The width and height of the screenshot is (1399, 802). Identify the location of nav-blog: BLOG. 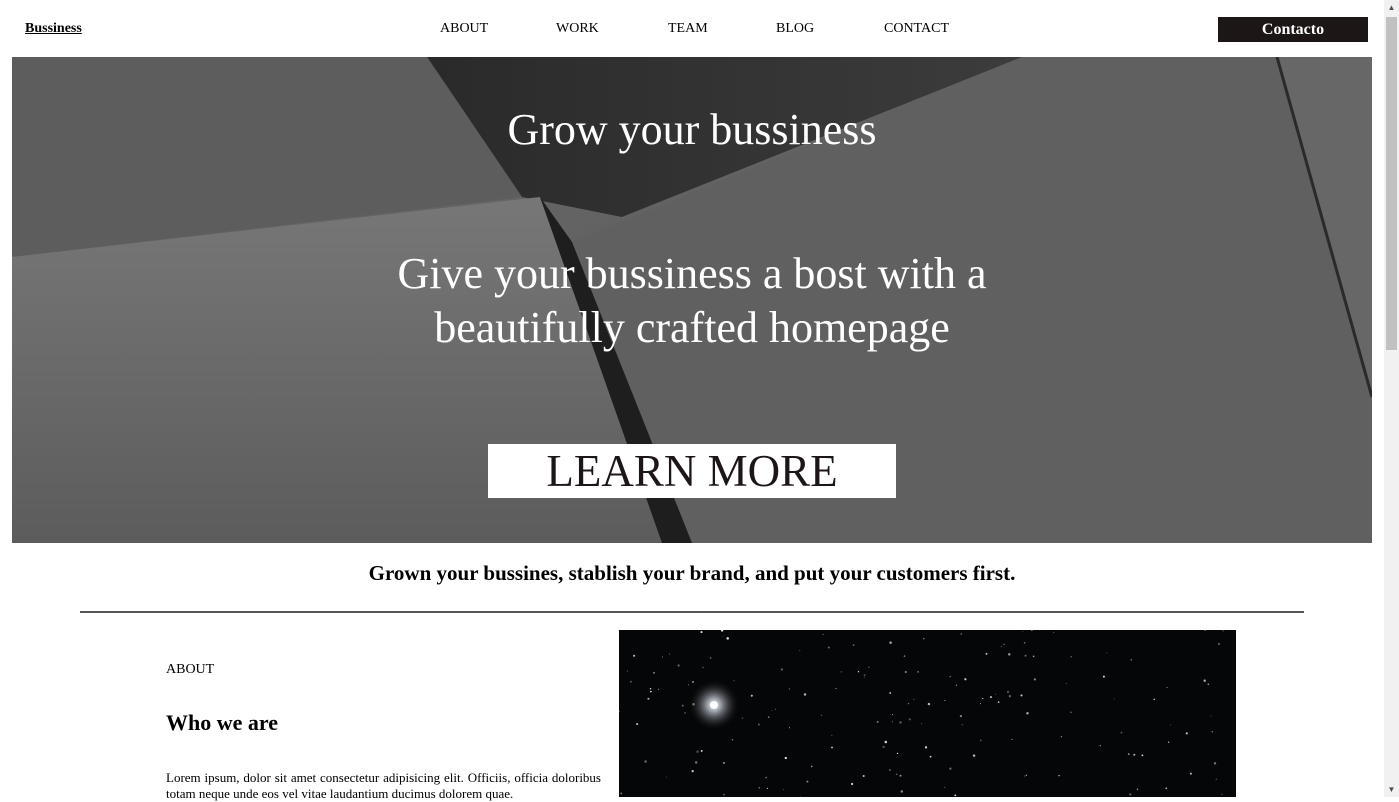
(795, 29).